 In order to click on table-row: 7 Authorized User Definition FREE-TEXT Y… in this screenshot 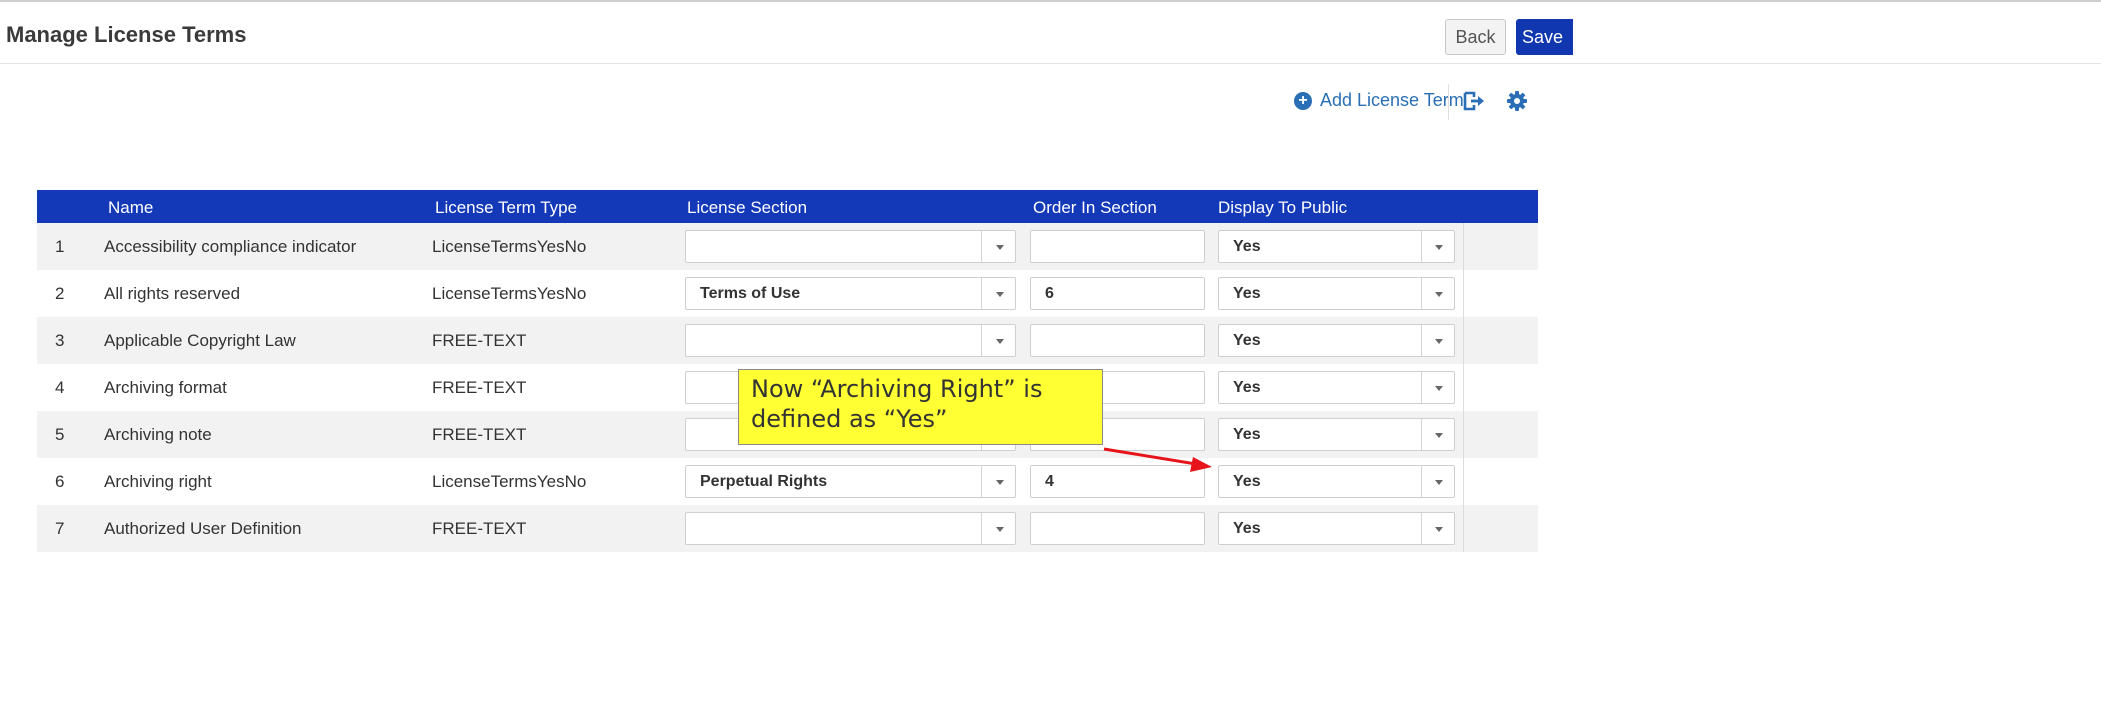, I will do `click(787, 528)`.